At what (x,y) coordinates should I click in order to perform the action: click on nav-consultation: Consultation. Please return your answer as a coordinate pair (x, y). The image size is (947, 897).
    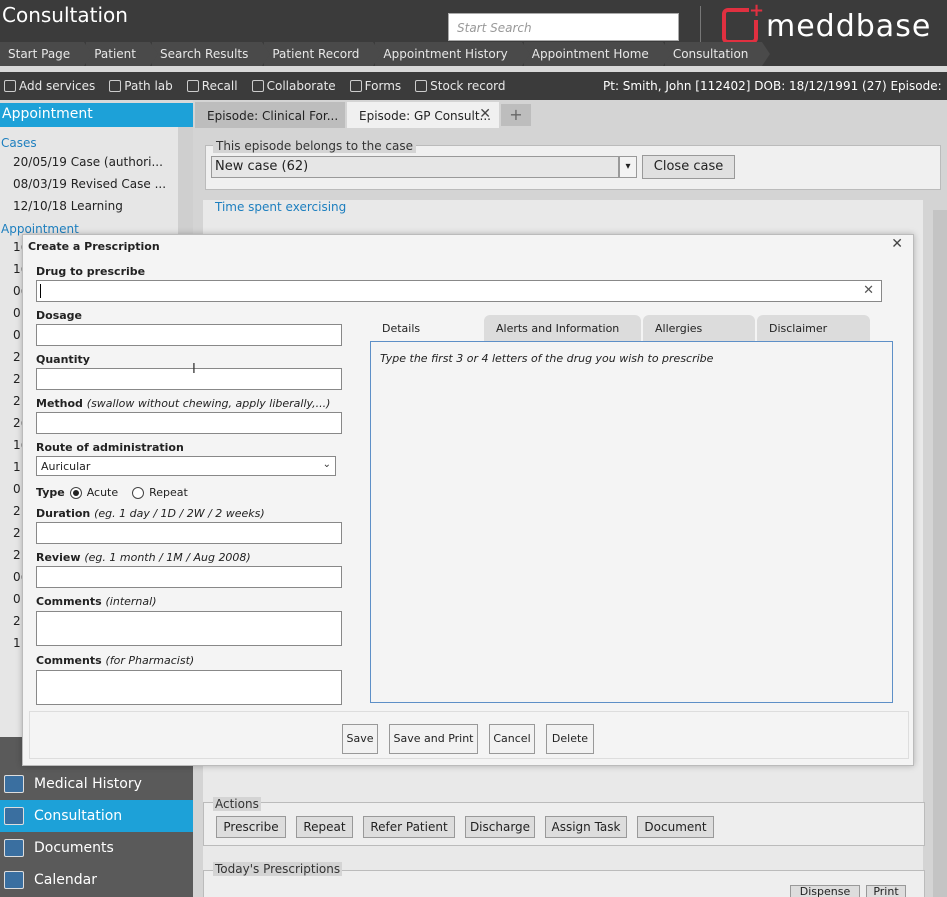
    Looking at the image, I should click on (96, 816).